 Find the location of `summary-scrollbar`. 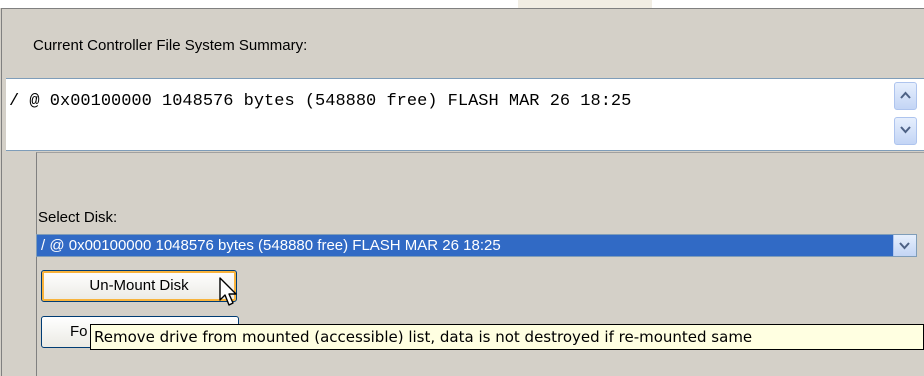

summary-scrollbar is located at coordinates (905, 114).